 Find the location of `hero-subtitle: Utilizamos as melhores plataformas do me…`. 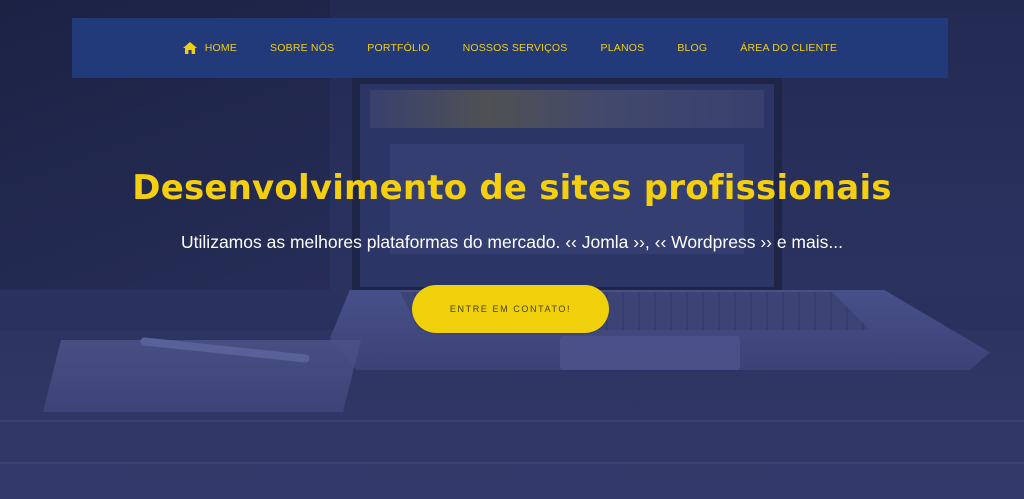

hero-subtitle: Utilizamos as melhores plataformas do me… is located at coordinates (512, 242).